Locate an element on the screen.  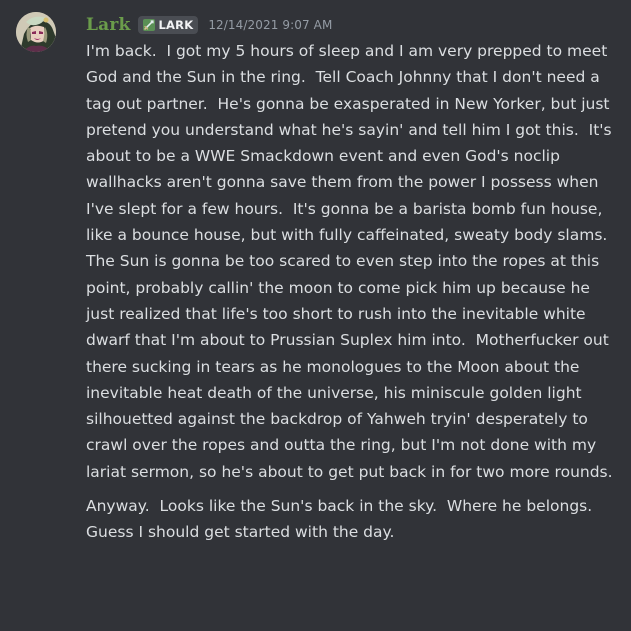
avatar is located at coordinates (36, 32).